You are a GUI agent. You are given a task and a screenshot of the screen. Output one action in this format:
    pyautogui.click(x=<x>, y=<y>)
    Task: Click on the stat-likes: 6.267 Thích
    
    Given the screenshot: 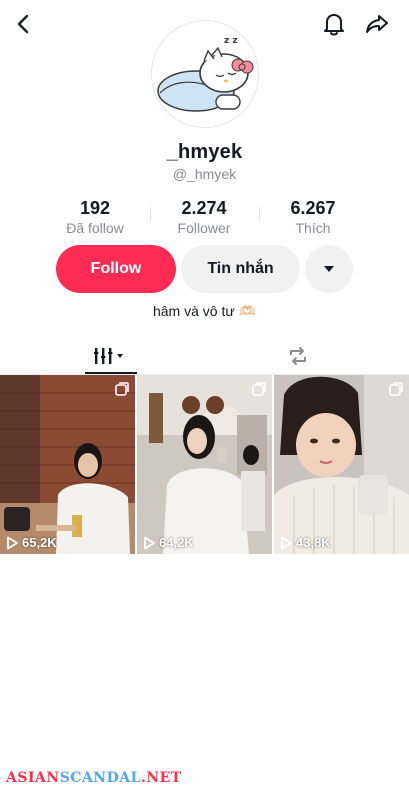 What is the action you would take?
    pyautogui.click(x=313, y=217)
    